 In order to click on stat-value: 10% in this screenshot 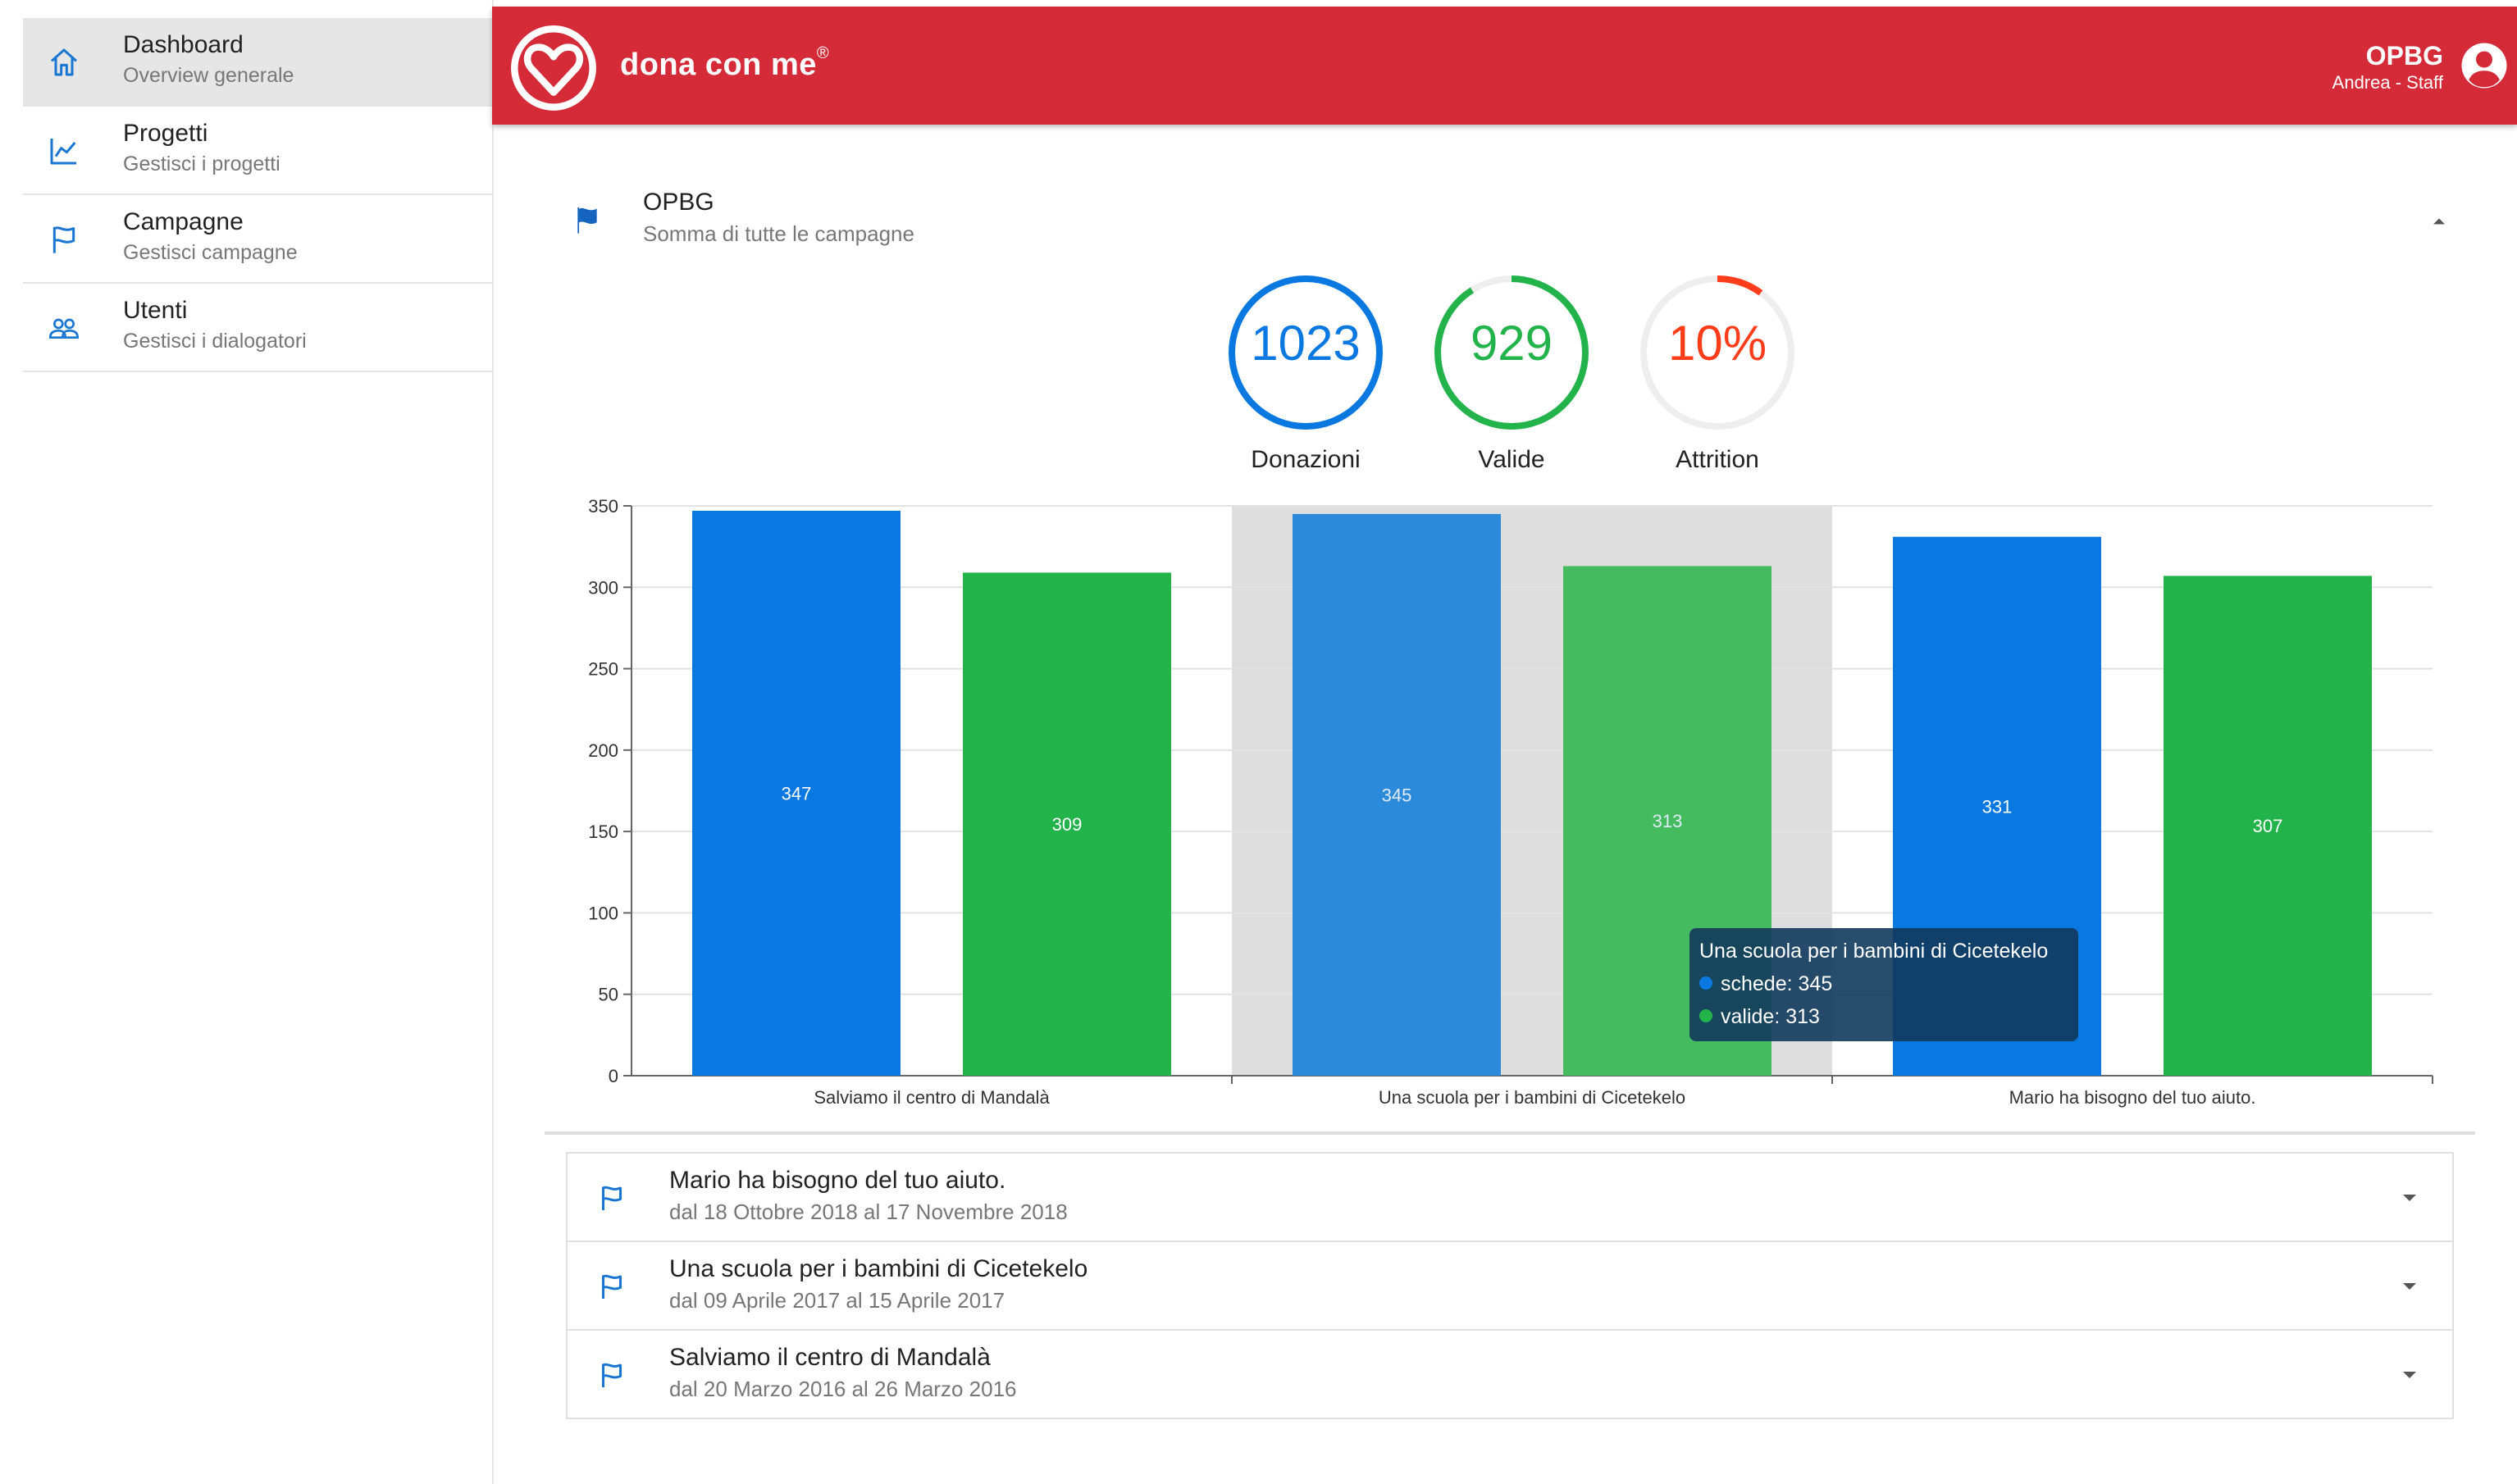, I will do `click(1717, 343)`.